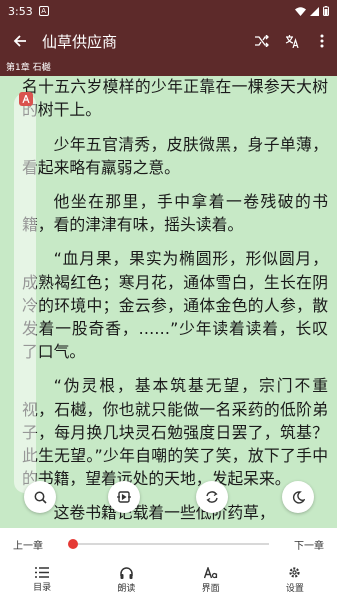 The image size is (337, 600). What do you see at coordinates (168, 68) in the screenshot?
I see `chapter-label: 第1章 石樾` at bounding box center [168, 68].